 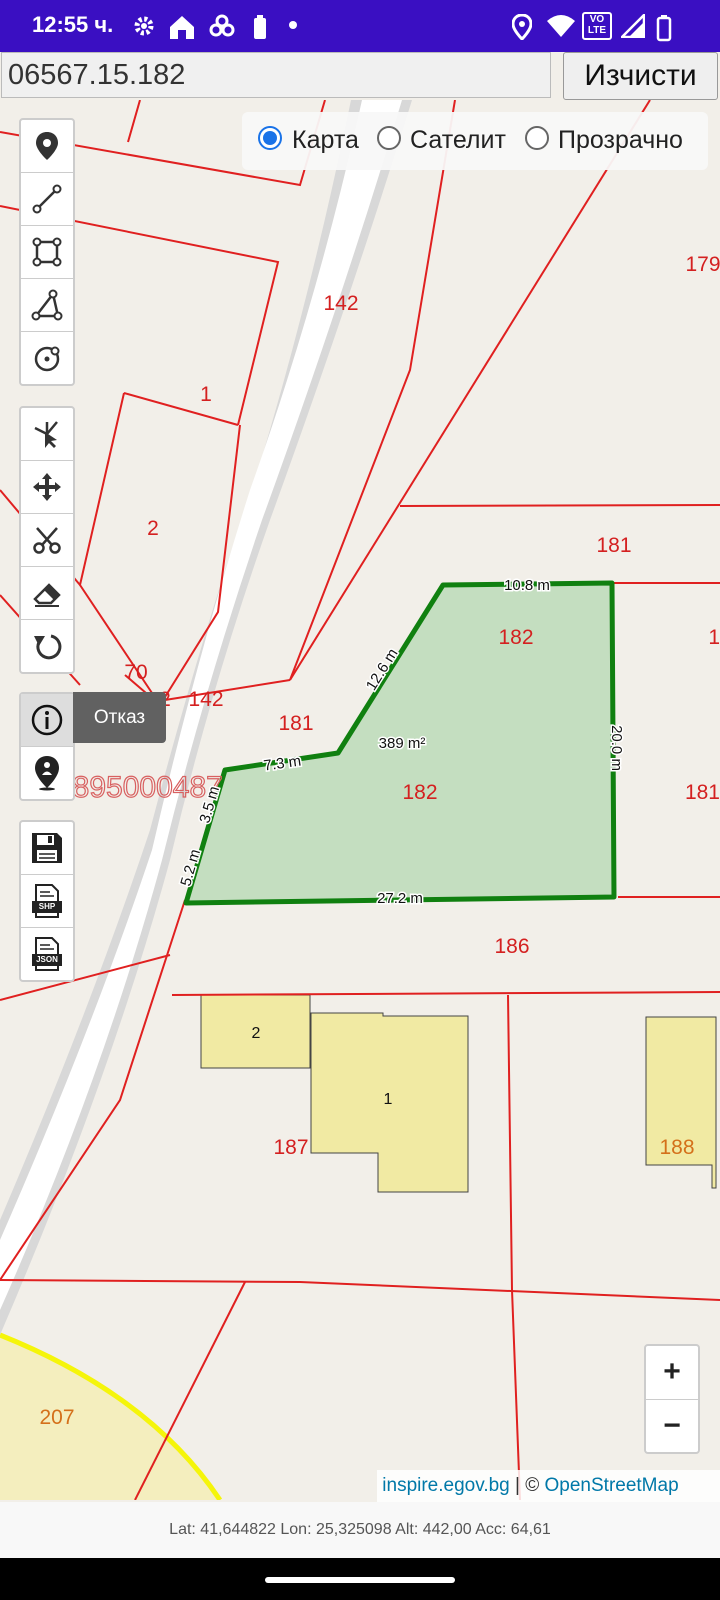 What do you see at coordinates (293, 25) in the screenshot?
I see `dot-icon` at bounding box center [293, 25].